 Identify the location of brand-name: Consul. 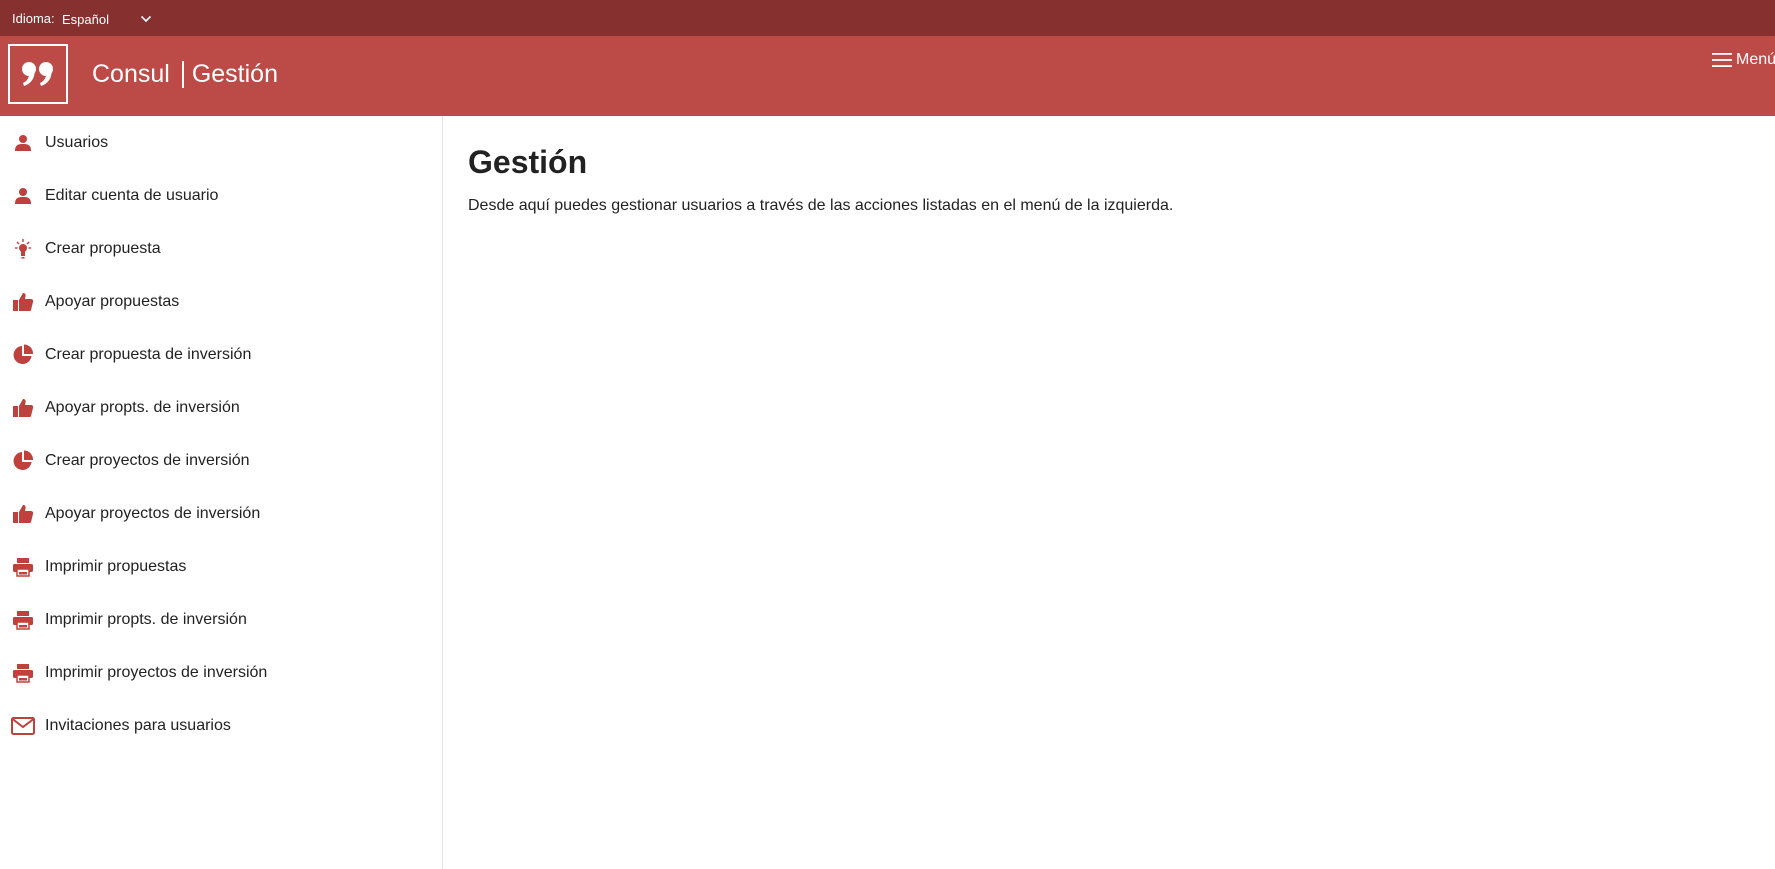
(131, 74).